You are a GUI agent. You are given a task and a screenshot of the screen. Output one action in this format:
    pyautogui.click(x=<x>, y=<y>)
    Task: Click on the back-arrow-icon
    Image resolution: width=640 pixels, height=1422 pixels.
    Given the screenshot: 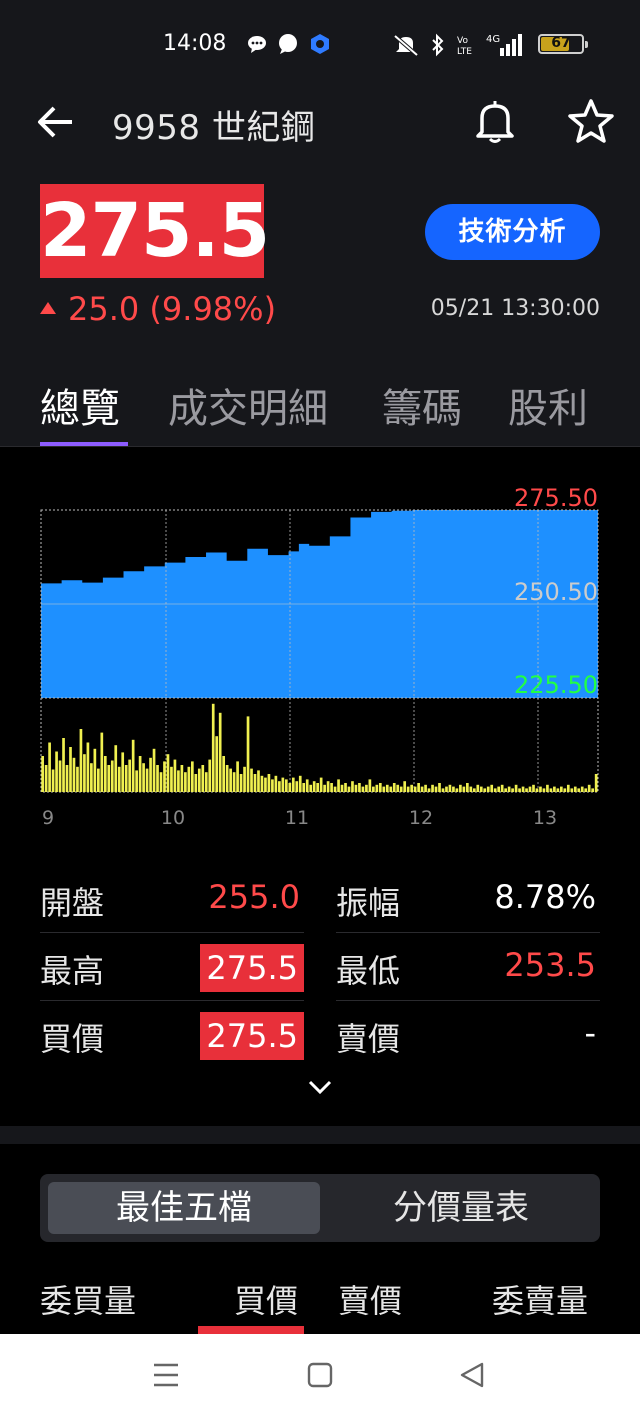 What is the action you would take?
    pyautogui.click(x=56, y=122)
    